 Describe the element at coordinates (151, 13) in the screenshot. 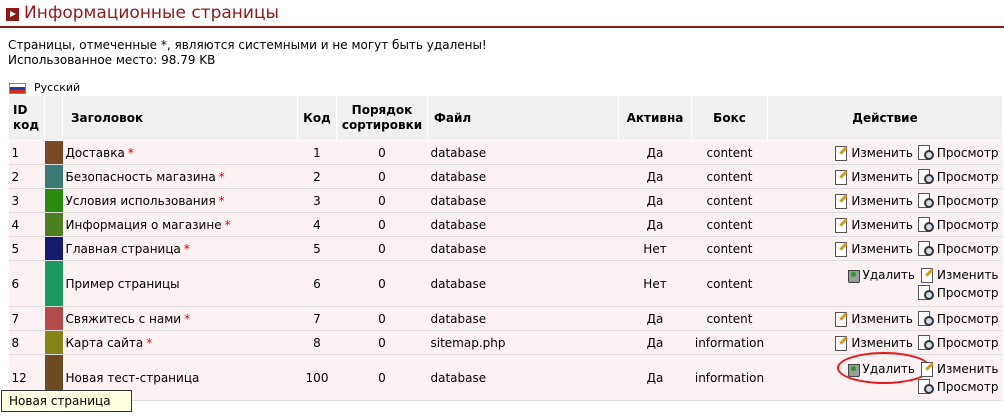

I see `page-title: Информационные страницы` at that location.